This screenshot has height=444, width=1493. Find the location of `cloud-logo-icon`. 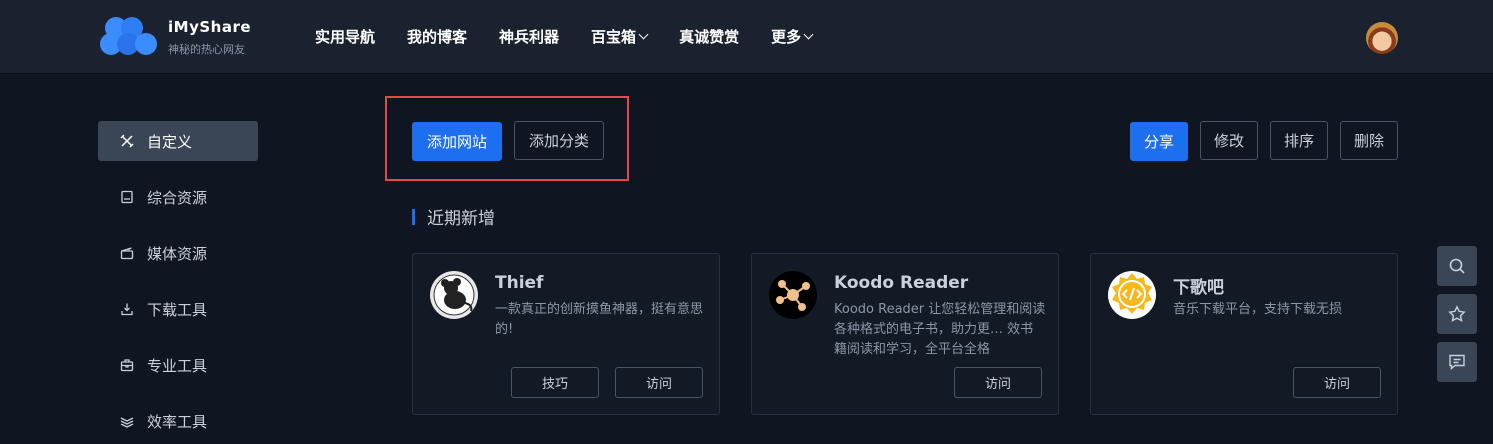

cloud-logo-icon is located at coordinates (129, 36).